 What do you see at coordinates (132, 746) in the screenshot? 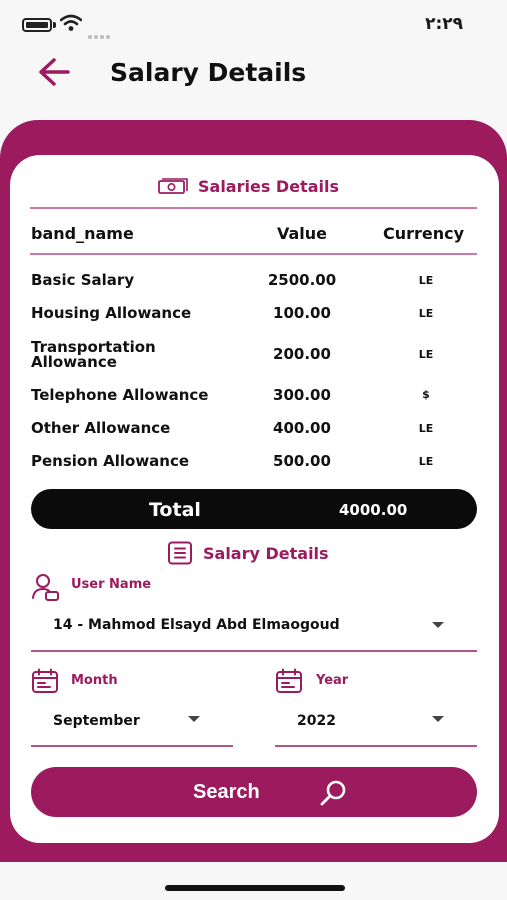
I see `month-underline` at bounding box center [132, 746].